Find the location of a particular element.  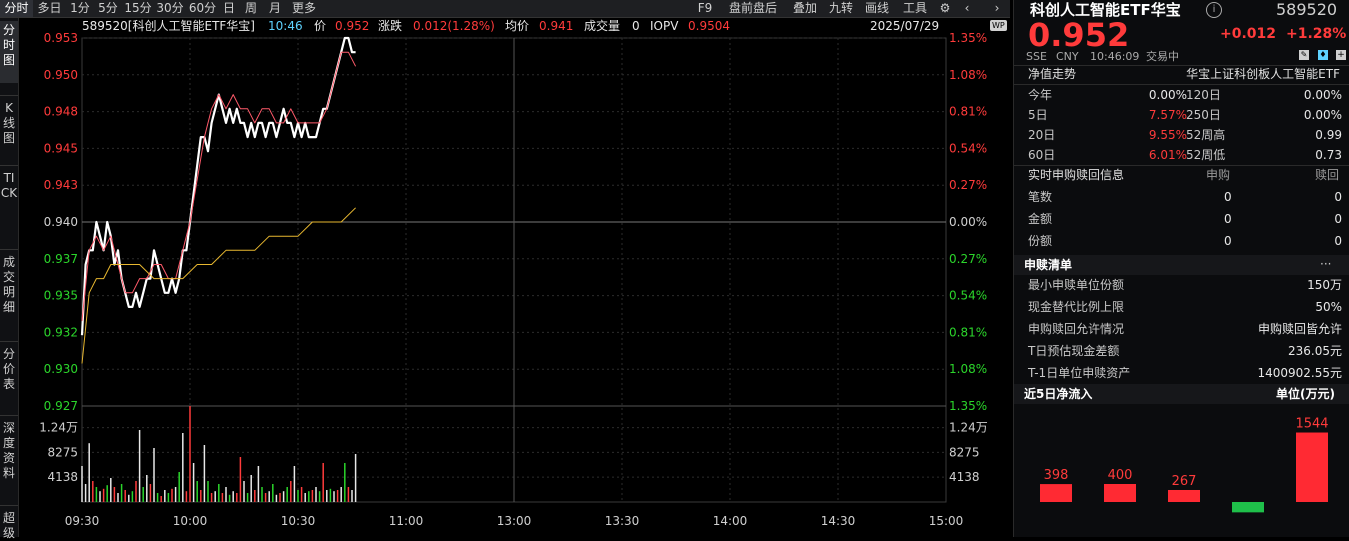

x-tick: 11:00 is located at coordinates (406, 521).